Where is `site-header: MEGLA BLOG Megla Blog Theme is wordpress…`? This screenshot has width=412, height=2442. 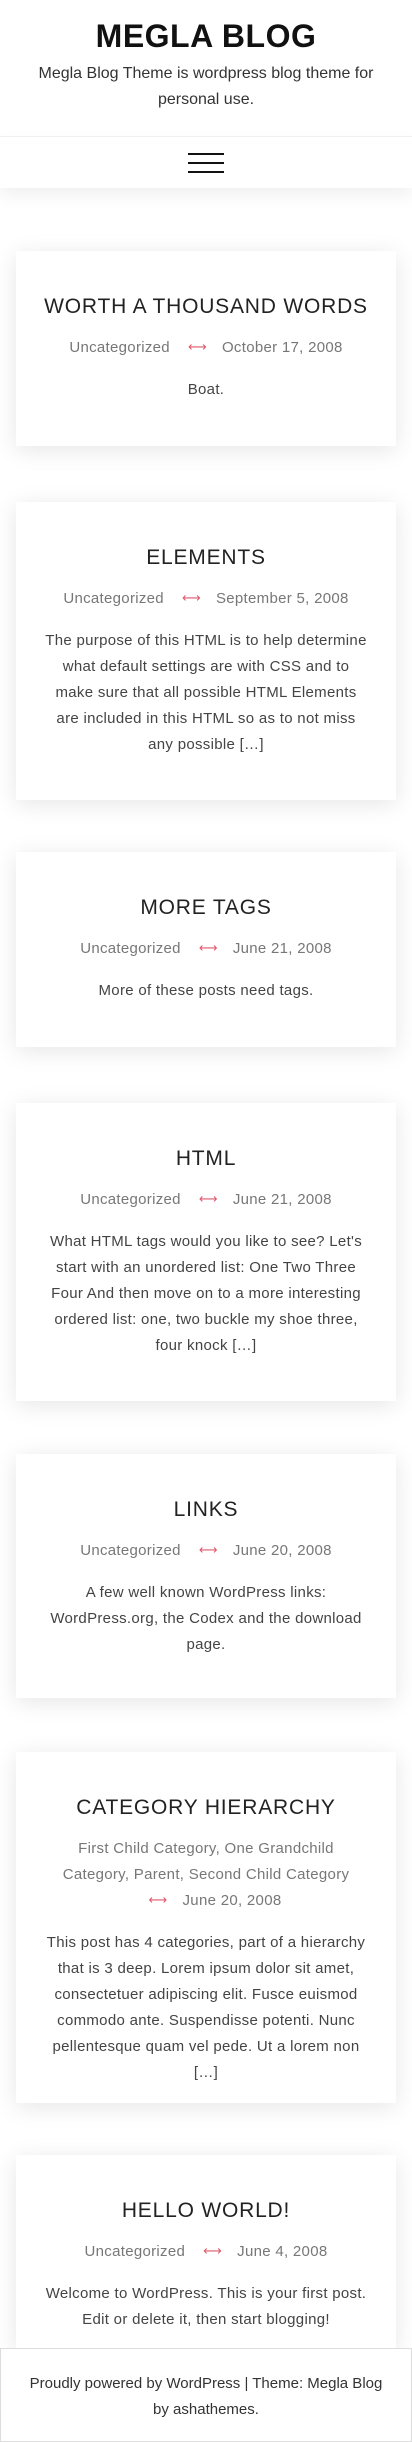
site-header: MEGLA BLOG Megla Blog Theme is wordpress… is located at coordinates (206, 68).